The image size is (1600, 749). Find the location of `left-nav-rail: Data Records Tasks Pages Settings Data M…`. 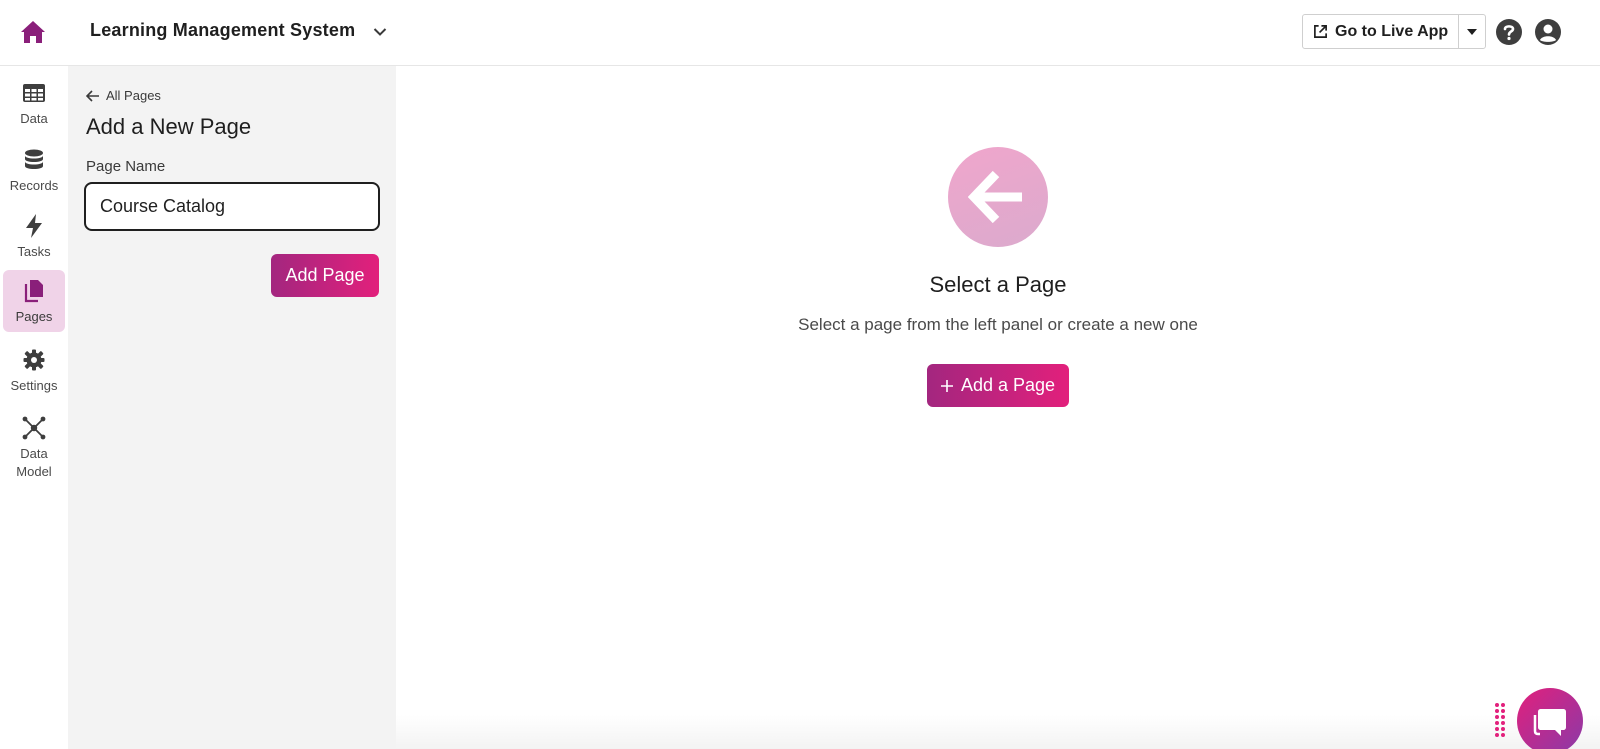

left-nav-rail: Data Records Tasks Pages Settings Data M… is located at coordinates (34, 407).